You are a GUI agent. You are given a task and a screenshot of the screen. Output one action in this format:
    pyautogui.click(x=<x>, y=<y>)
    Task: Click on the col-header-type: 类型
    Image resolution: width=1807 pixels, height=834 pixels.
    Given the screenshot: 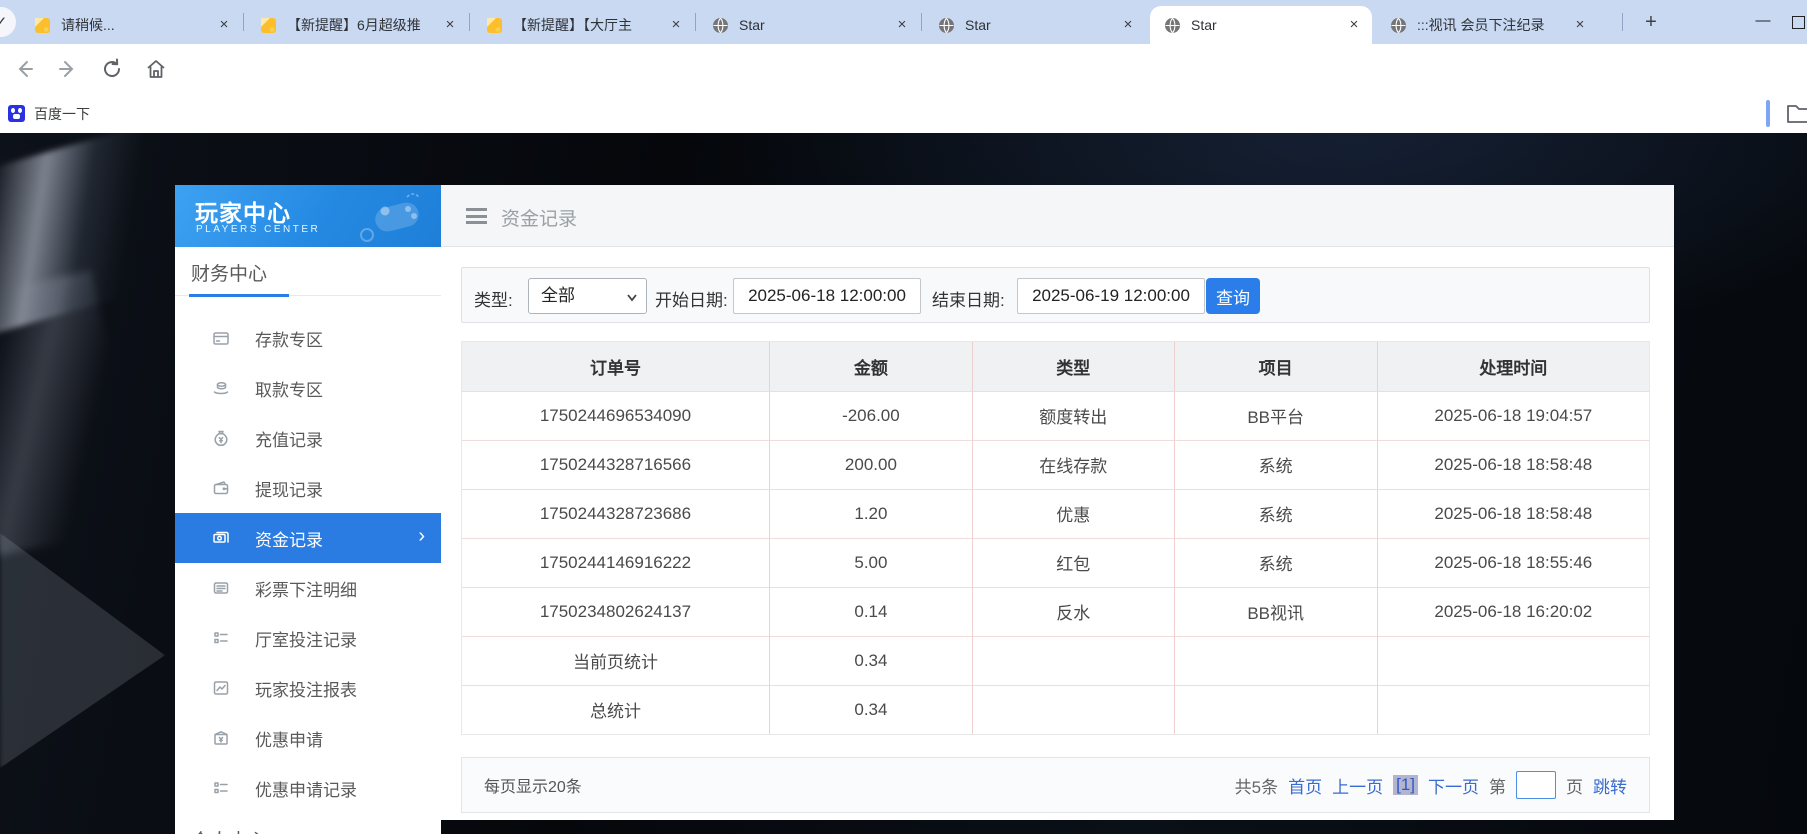 What is the action you would take?
    pyautogui.click(x=1073, y=367)
    